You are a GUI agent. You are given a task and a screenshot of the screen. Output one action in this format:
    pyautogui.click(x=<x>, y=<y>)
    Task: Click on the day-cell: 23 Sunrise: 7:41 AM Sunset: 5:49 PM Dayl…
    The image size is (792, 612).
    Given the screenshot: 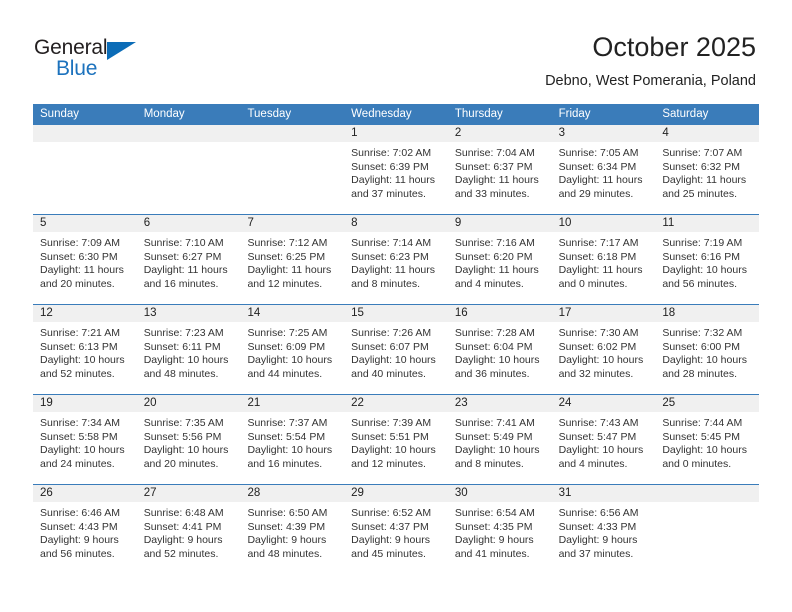 What is the action you would take?
    pyautogui.click(x=499, y=439)
    